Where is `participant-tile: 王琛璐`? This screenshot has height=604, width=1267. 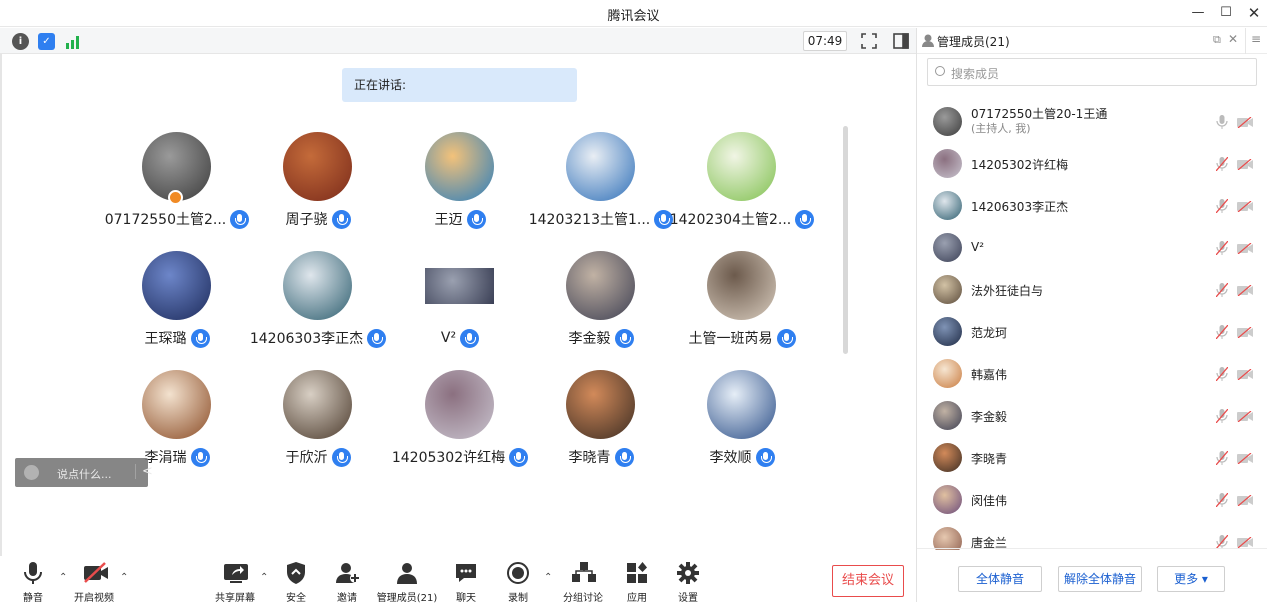 participant-tile: 王琛璐 is located at coordinates (177, 306).